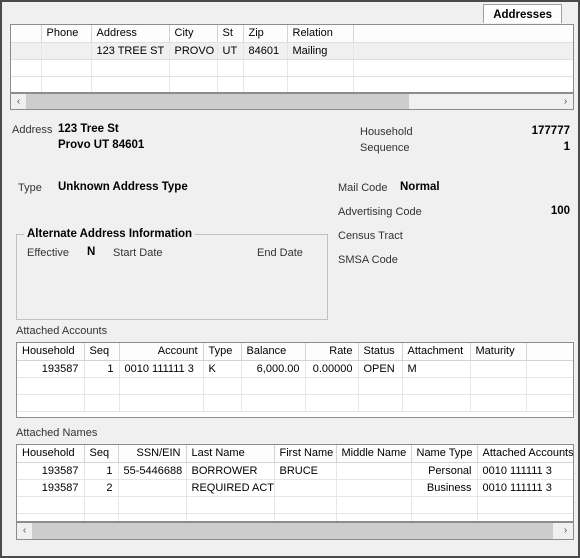 Image resolution: width=580 pixels, height=558 pixels. I want to click on cell-status: OPEN, so click(380, 369).